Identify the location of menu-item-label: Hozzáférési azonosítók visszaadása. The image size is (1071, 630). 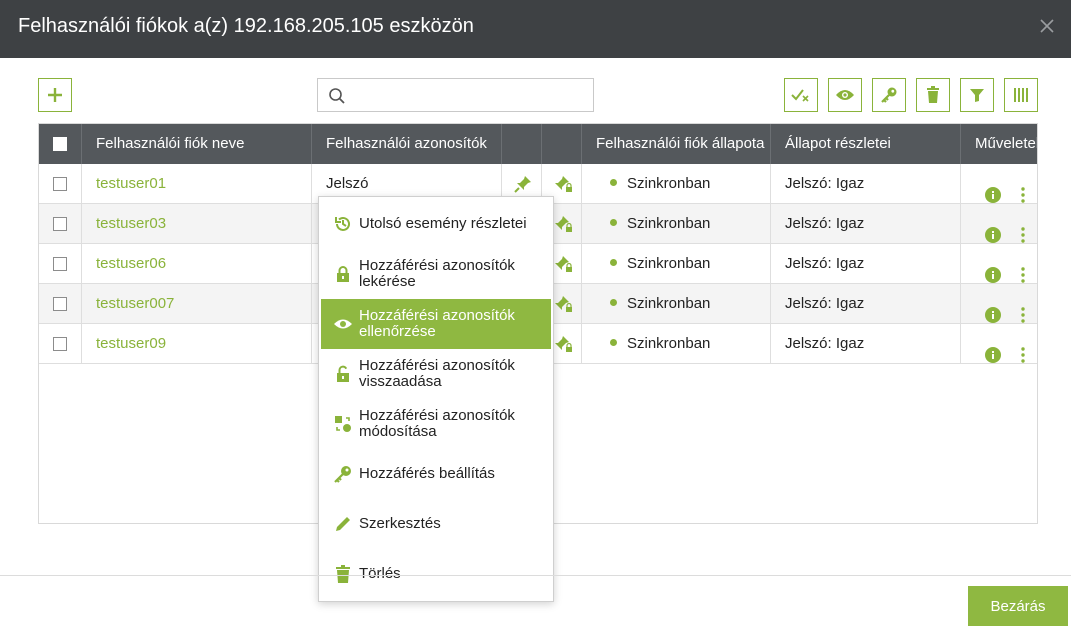
(437, 373).